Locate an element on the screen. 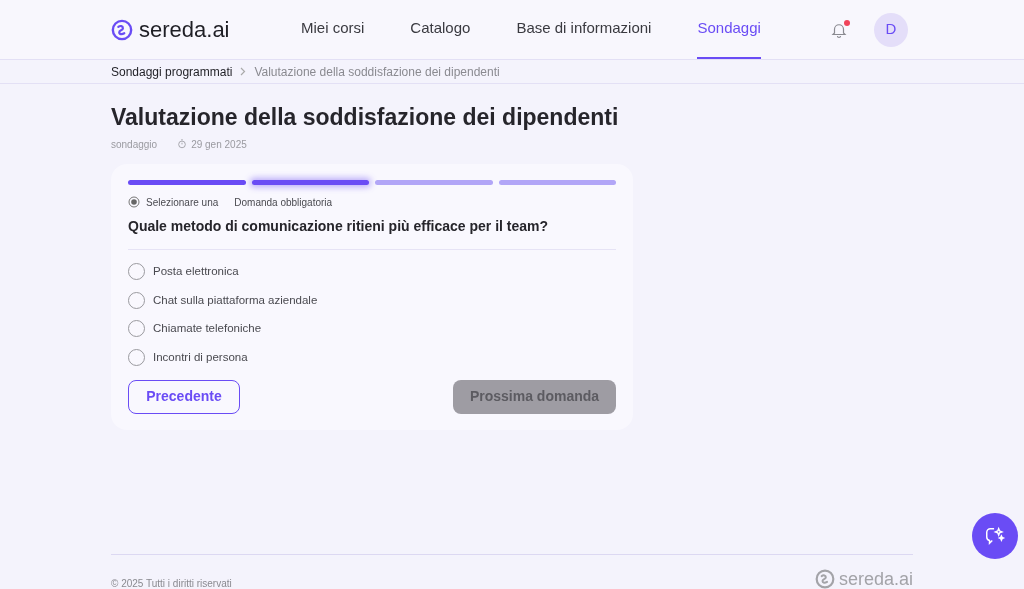 The image size is (1024, 589). nav-tab: Base di informazioni is located at coordinates (584, 29).